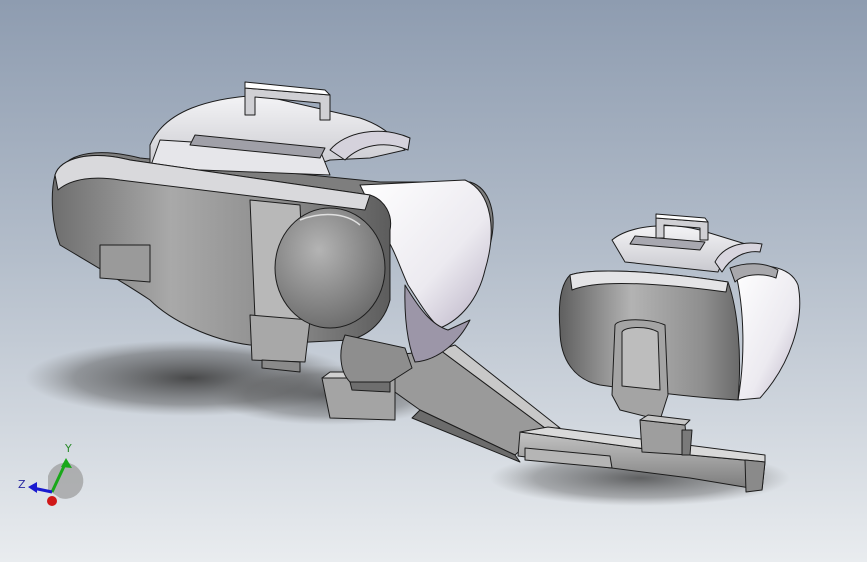 The image size is (867, 562). What do you see at coordinates (679, 334) in the screenshot?
I see `small-clamp` at bounding box center [679, 334].